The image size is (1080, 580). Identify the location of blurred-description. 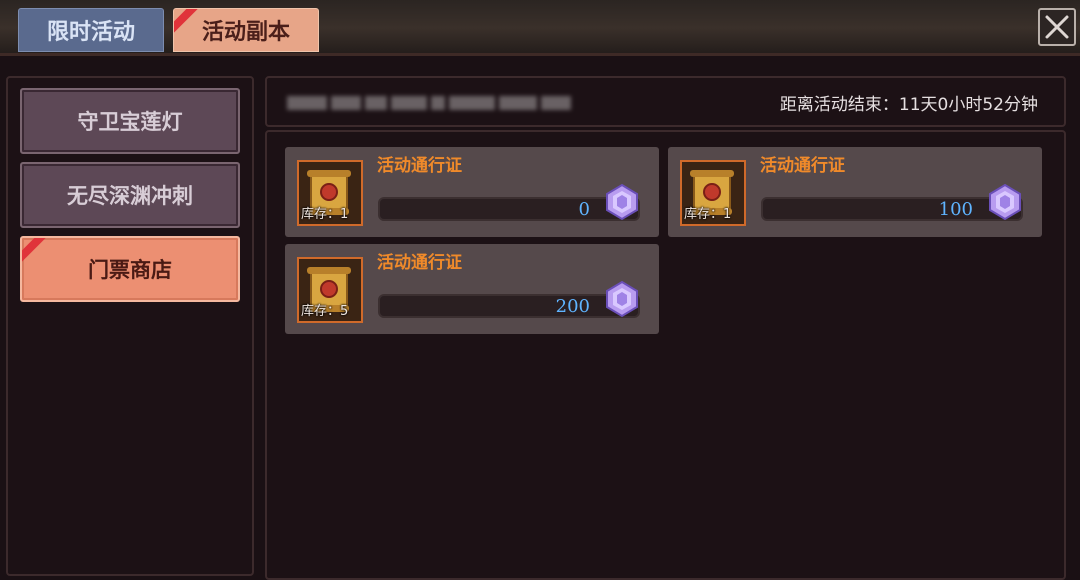
(437, 103).